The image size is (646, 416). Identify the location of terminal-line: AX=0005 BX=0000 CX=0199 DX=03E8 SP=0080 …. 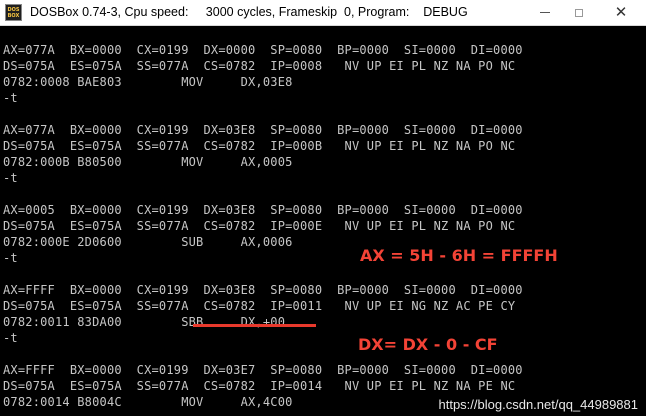
(263, 210).